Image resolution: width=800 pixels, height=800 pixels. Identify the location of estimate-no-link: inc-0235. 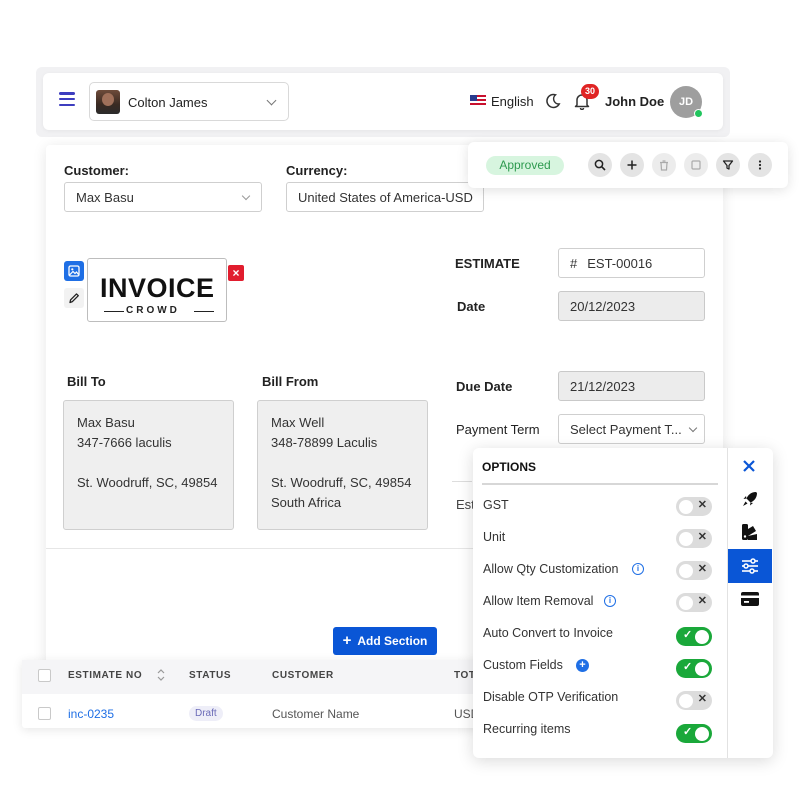
(91, 714).